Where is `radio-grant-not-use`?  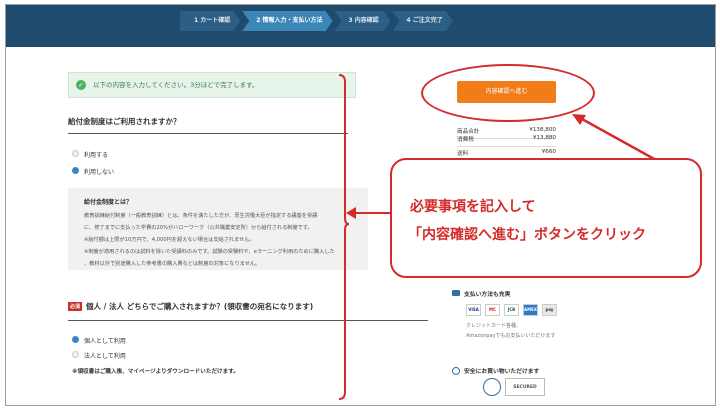 radio-grant-not-use is located at coordinates (75, 170).